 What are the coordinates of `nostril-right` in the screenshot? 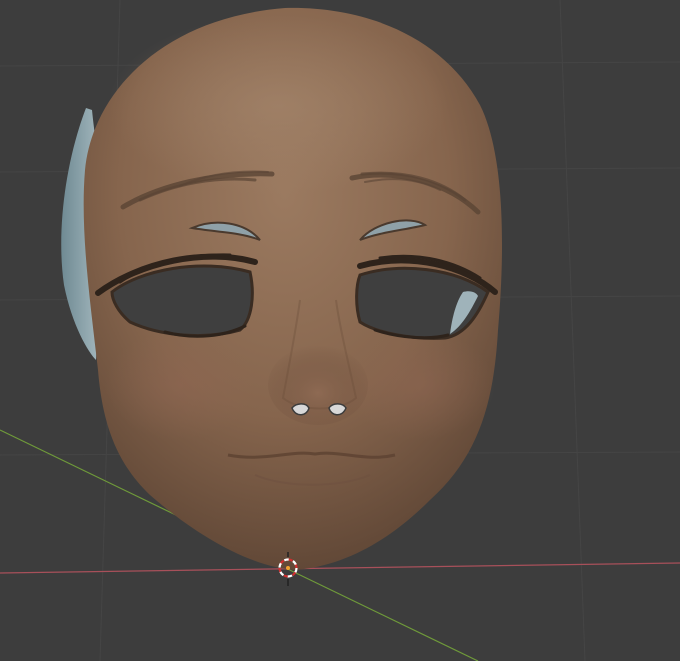 It's located at (337, 409).